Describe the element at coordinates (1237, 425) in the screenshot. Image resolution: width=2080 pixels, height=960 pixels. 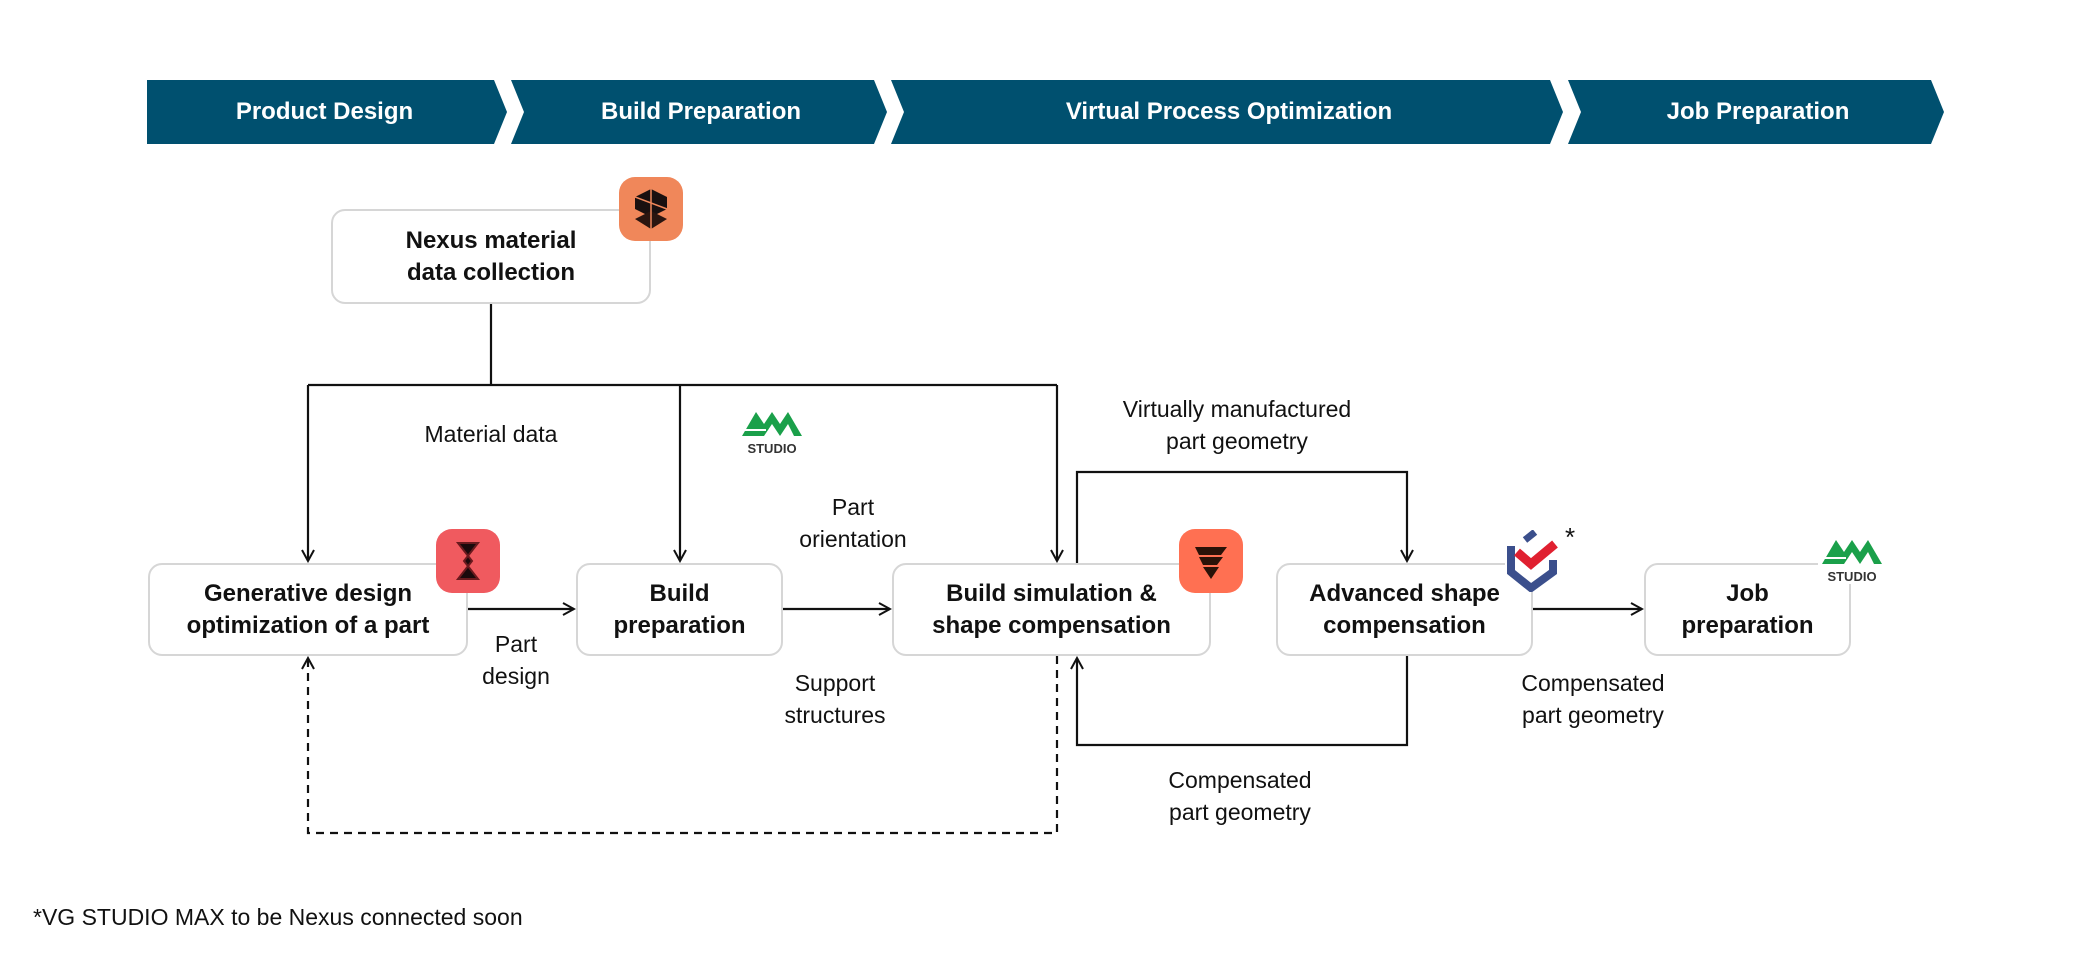
I see `label-virtually-manufactured: Virtually manufactured part geometry` at that location.